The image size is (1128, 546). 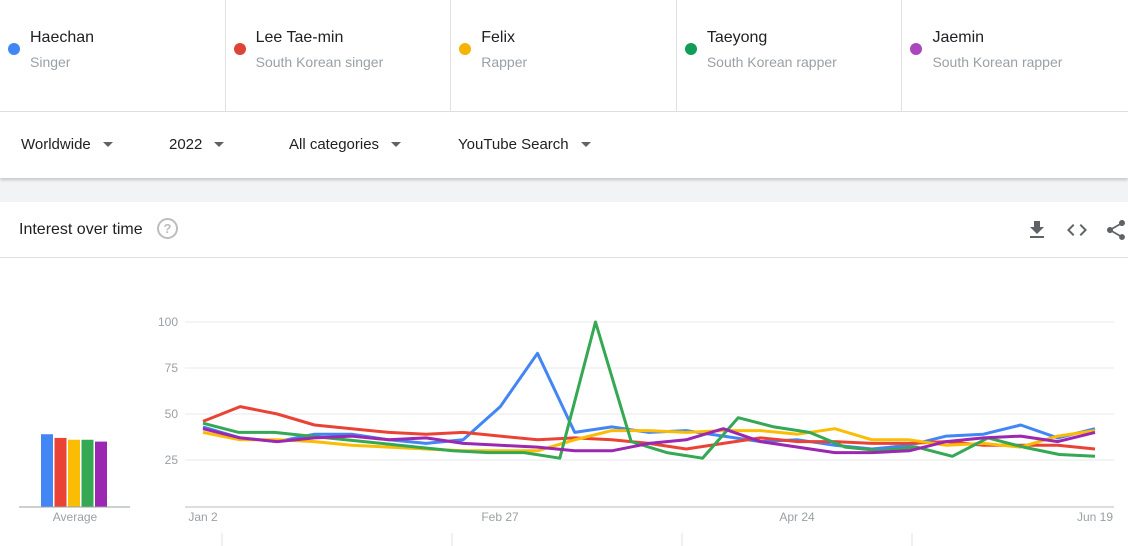 What do you see at coordinates (1116, 230) in the screenshot?
I see `share-icon` at bounding box center [1116, 230].